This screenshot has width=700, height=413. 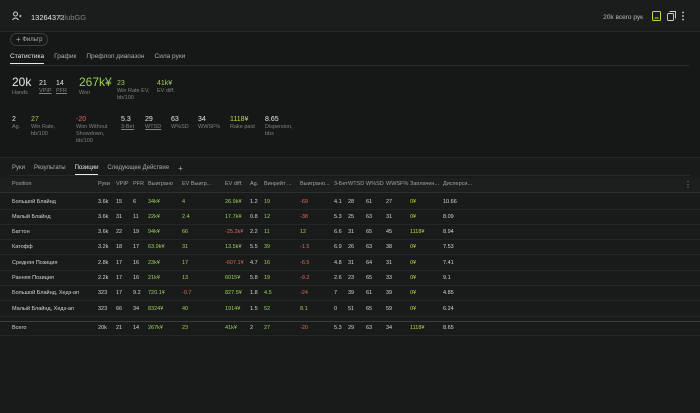 I want to click on stat-rake-paid: 1118¥ Rake paid, so click(x=242, y=123).